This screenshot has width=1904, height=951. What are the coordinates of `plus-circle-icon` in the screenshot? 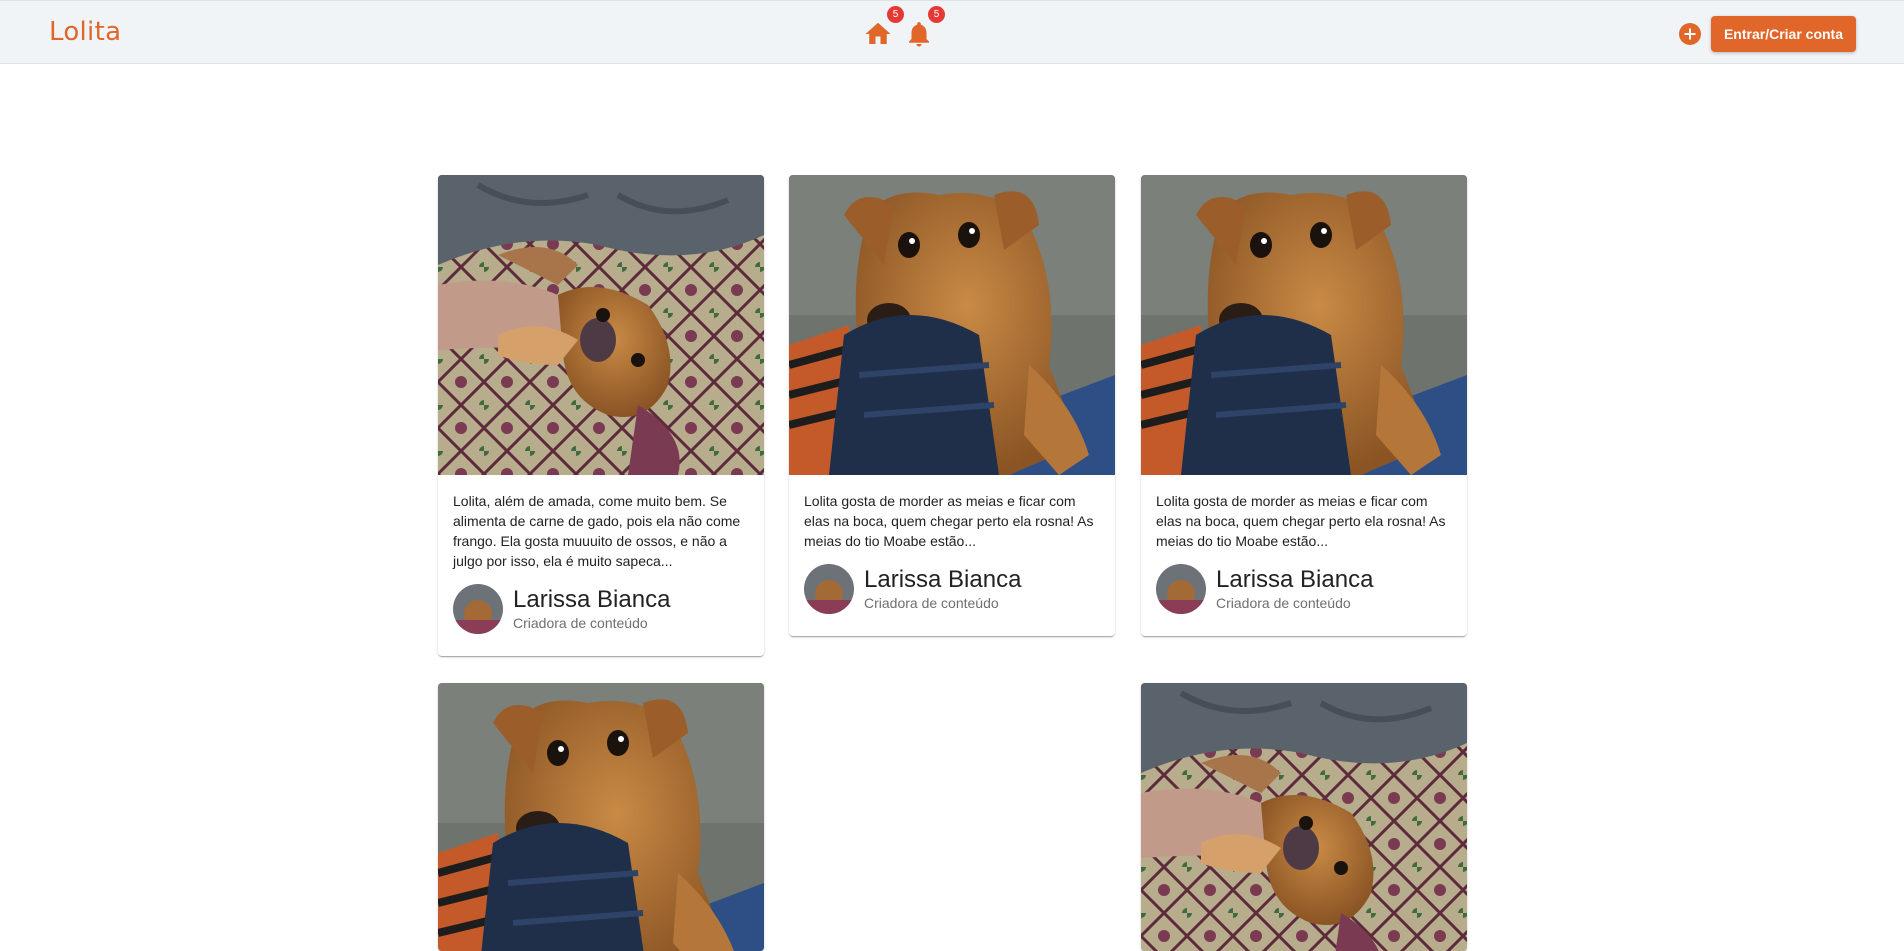 It's located at (1690, 34).